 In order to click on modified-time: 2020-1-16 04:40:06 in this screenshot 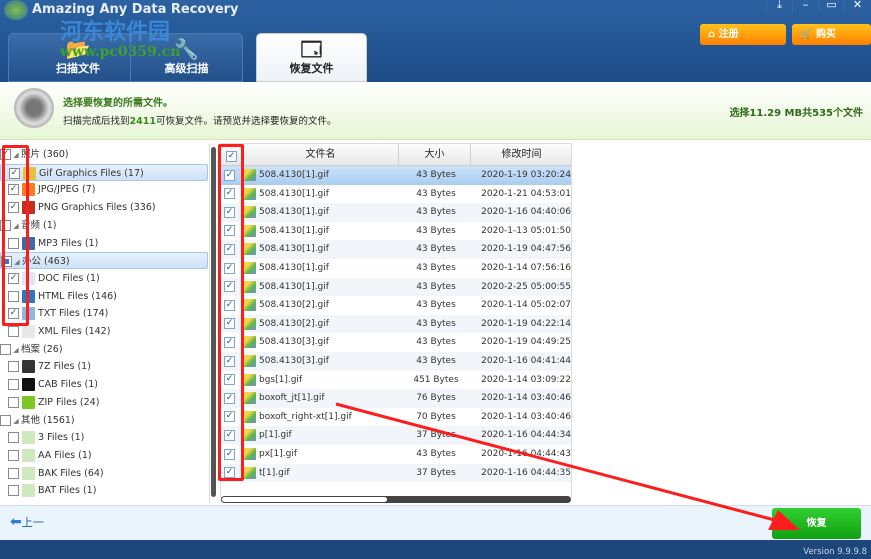, I will do `click(526, 212)`.